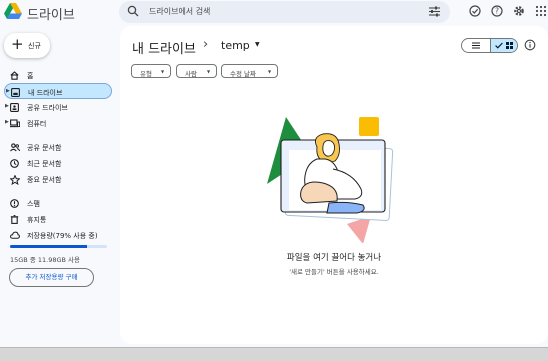 Image resolution: width=548 pixels, height=361 pixels. What do you see at coordinates (133, 11) in the screenshot?
I see `search-icon` at bounding box center [133, 11].